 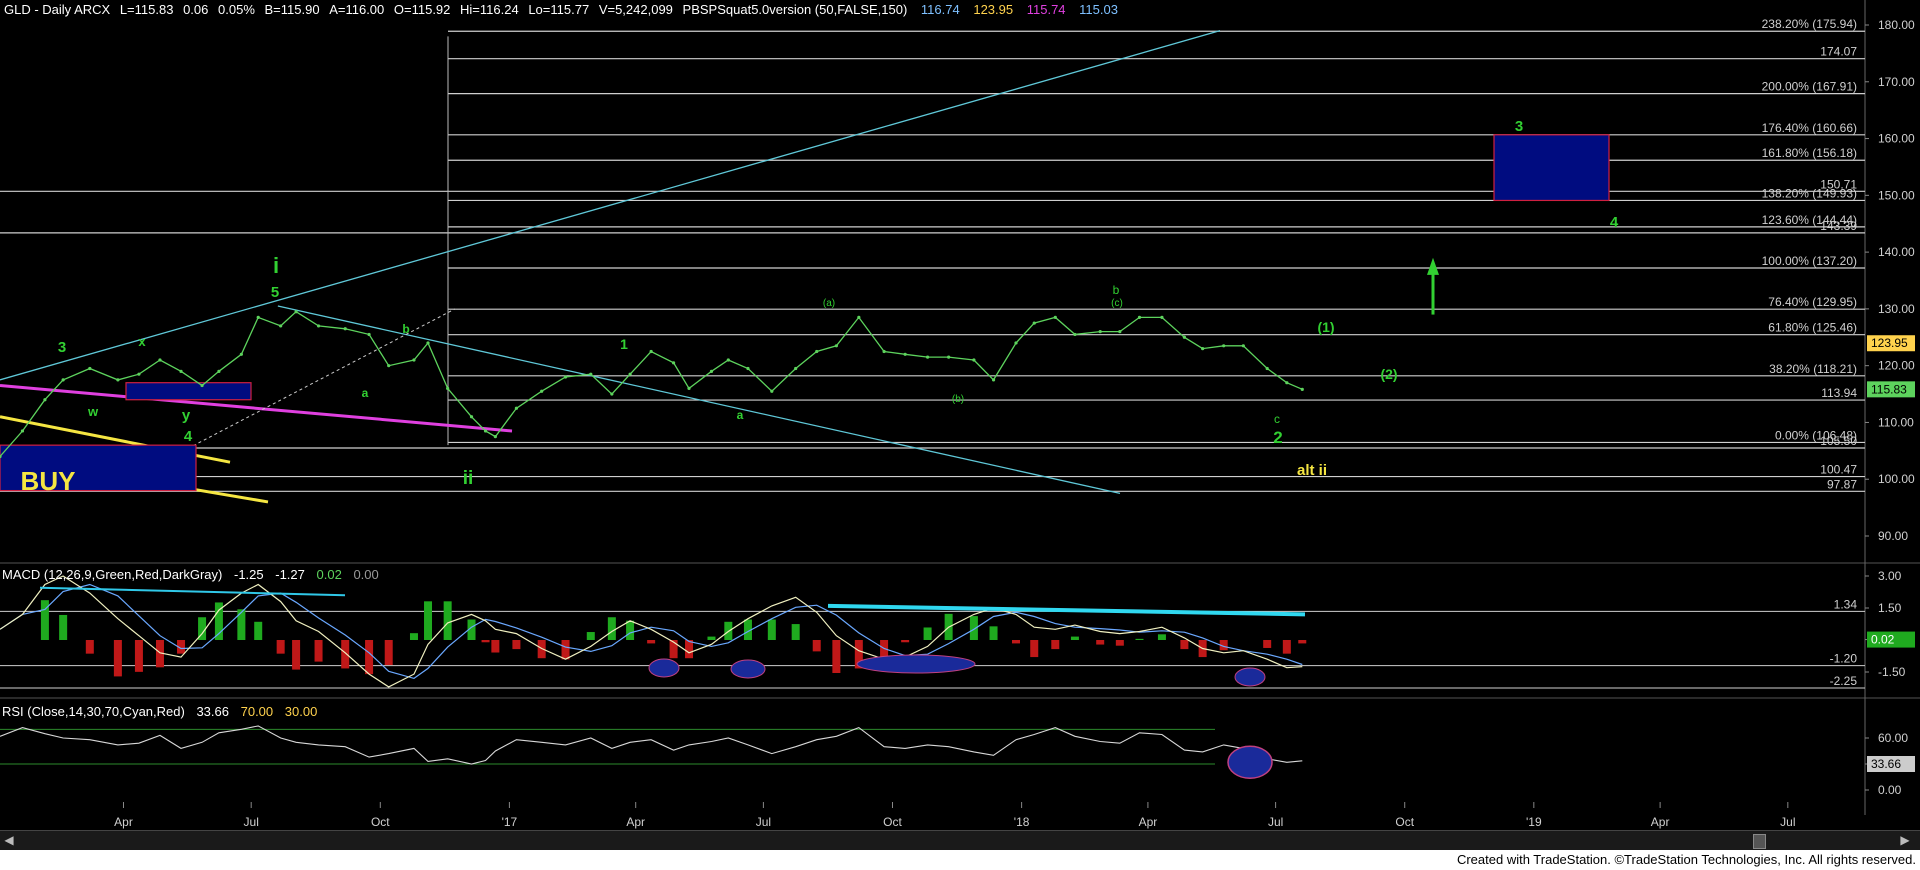 I want to click on scroll-left-arrow-icon: ◀, so click(x=9, y=840).